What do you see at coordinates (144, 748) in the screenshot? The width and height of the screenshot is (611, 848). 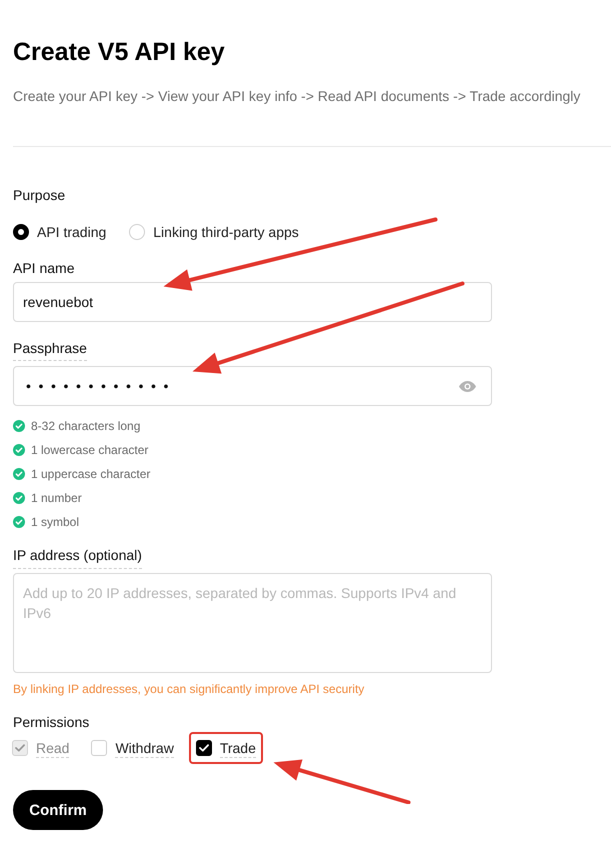 I see `permission-label: Withdraw` at bounding box center [144, 748].